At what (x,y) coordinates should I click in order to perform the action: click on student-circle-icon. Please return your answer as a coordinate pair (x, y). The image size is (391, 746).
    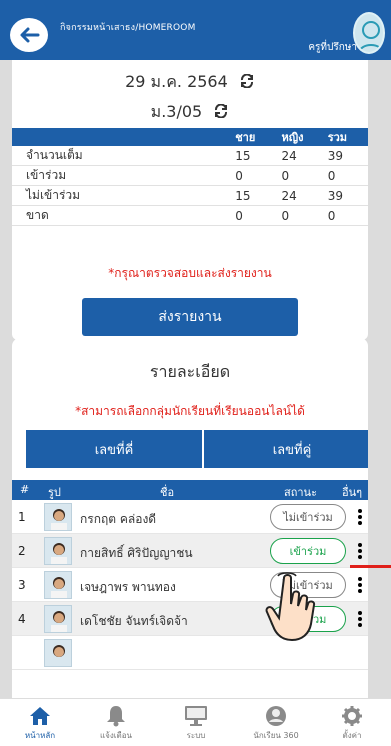
    Looking at the image, I should click on (276, 716).